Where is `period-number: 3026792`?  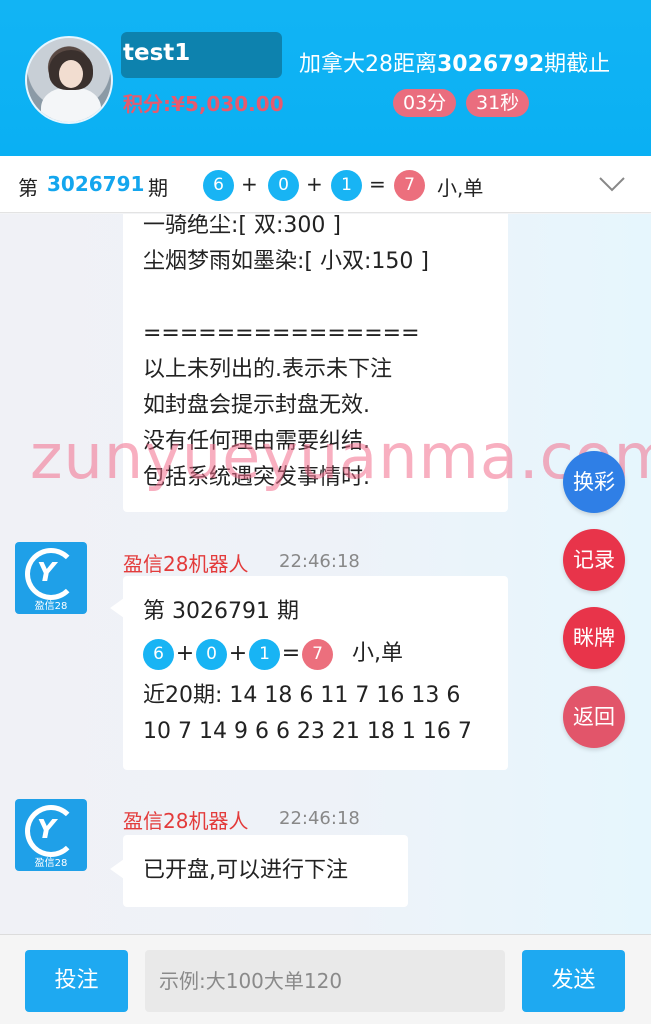
period-number: 3026792 is located at coordinates (491, 64).